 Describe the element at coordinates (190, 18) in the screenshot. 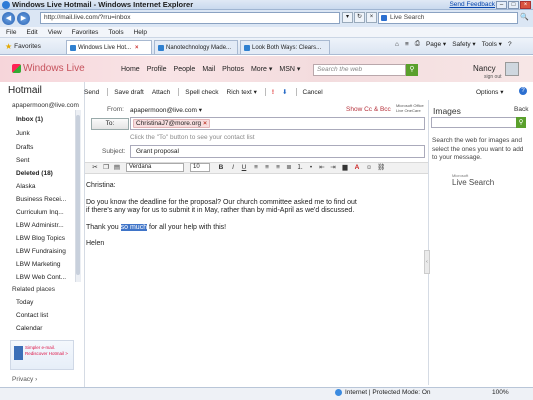

I see `address-input: http://mail.live.com/?rru=inbox` at that location.